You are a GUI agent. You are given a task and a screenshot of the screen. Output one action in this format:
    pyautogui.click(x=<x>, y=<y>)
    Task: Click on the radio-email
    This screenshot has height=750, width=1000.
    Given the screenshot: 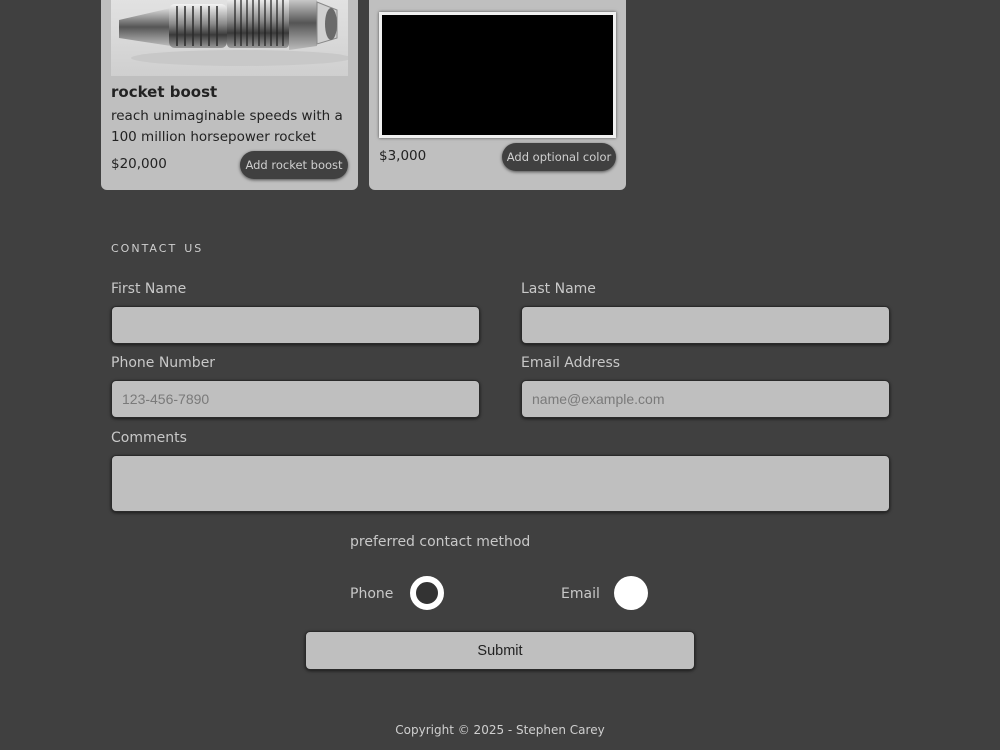 What is the action you would take?
    pyautogui.click(x=631, y=593)
    